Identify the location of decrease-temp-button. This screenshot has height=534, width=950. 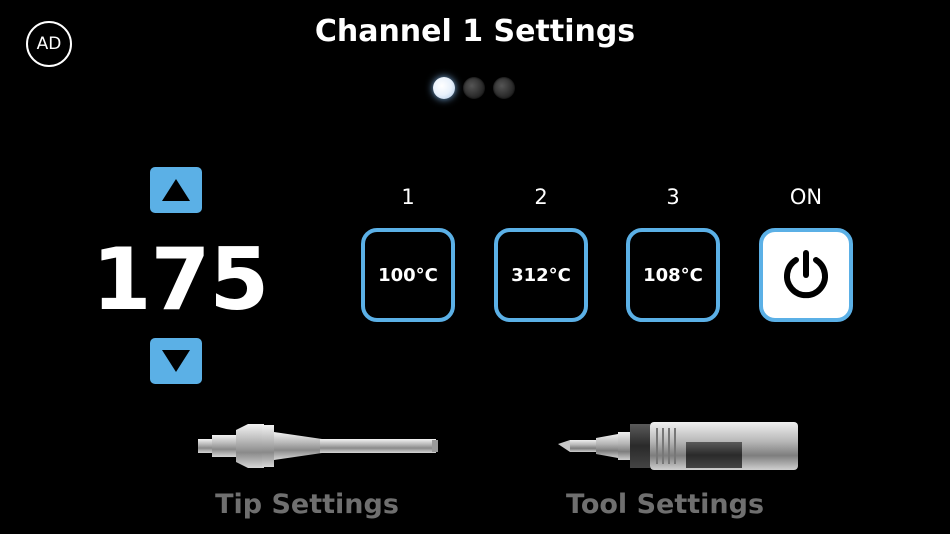
(176, 361).